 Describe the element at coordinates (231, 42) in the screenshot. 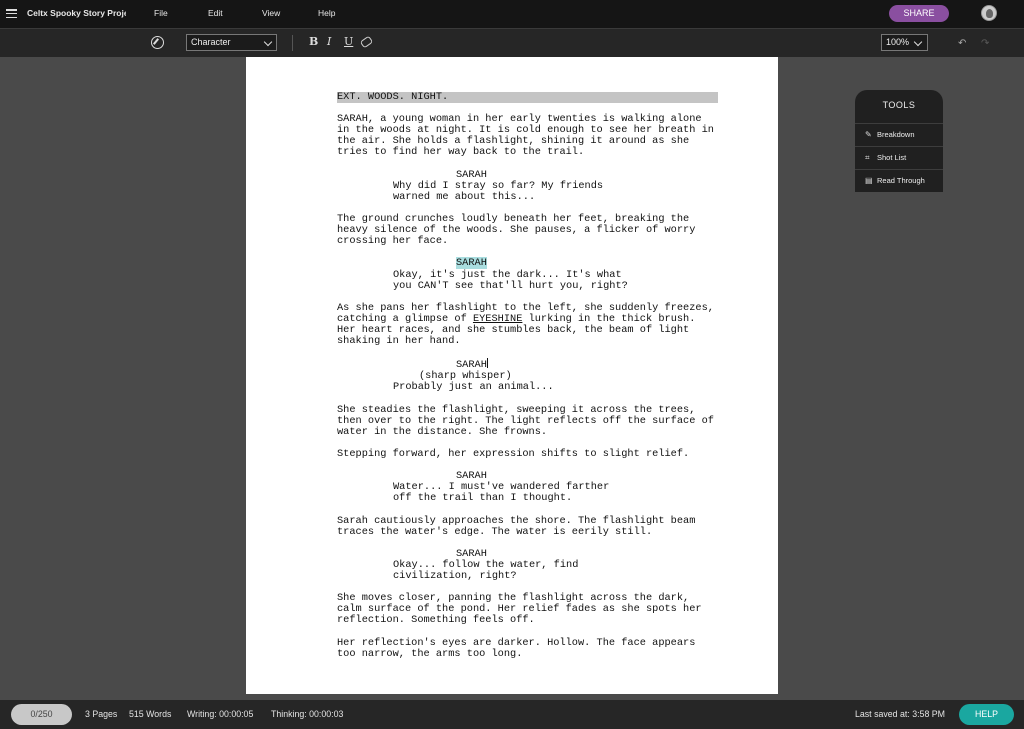

I see `element-type-select: Character` at that location.